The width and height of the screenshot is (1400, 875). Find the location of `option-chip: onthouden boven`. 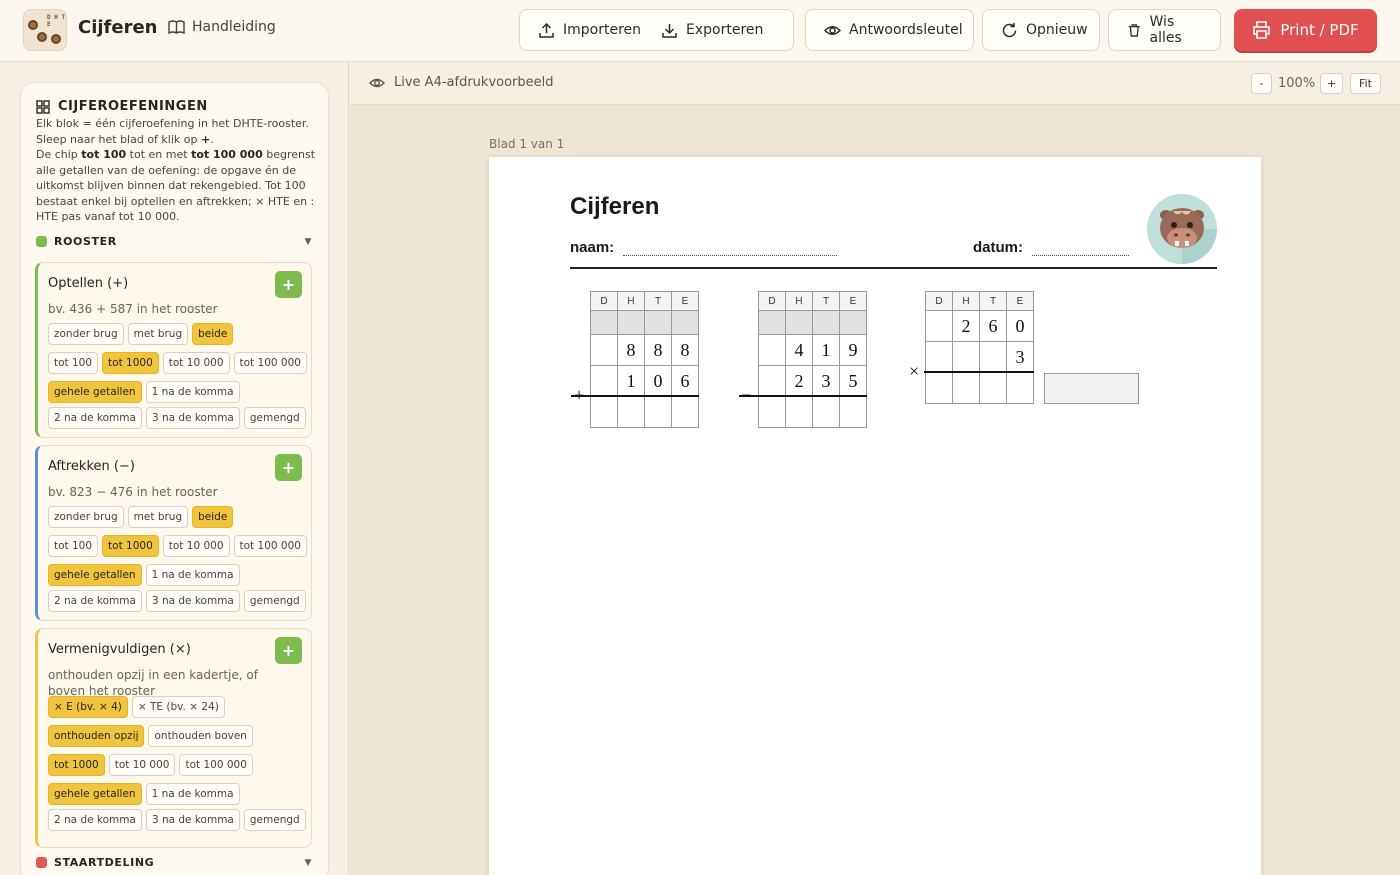

option-chip: onthouden boven is located at coordinates (200, 736).